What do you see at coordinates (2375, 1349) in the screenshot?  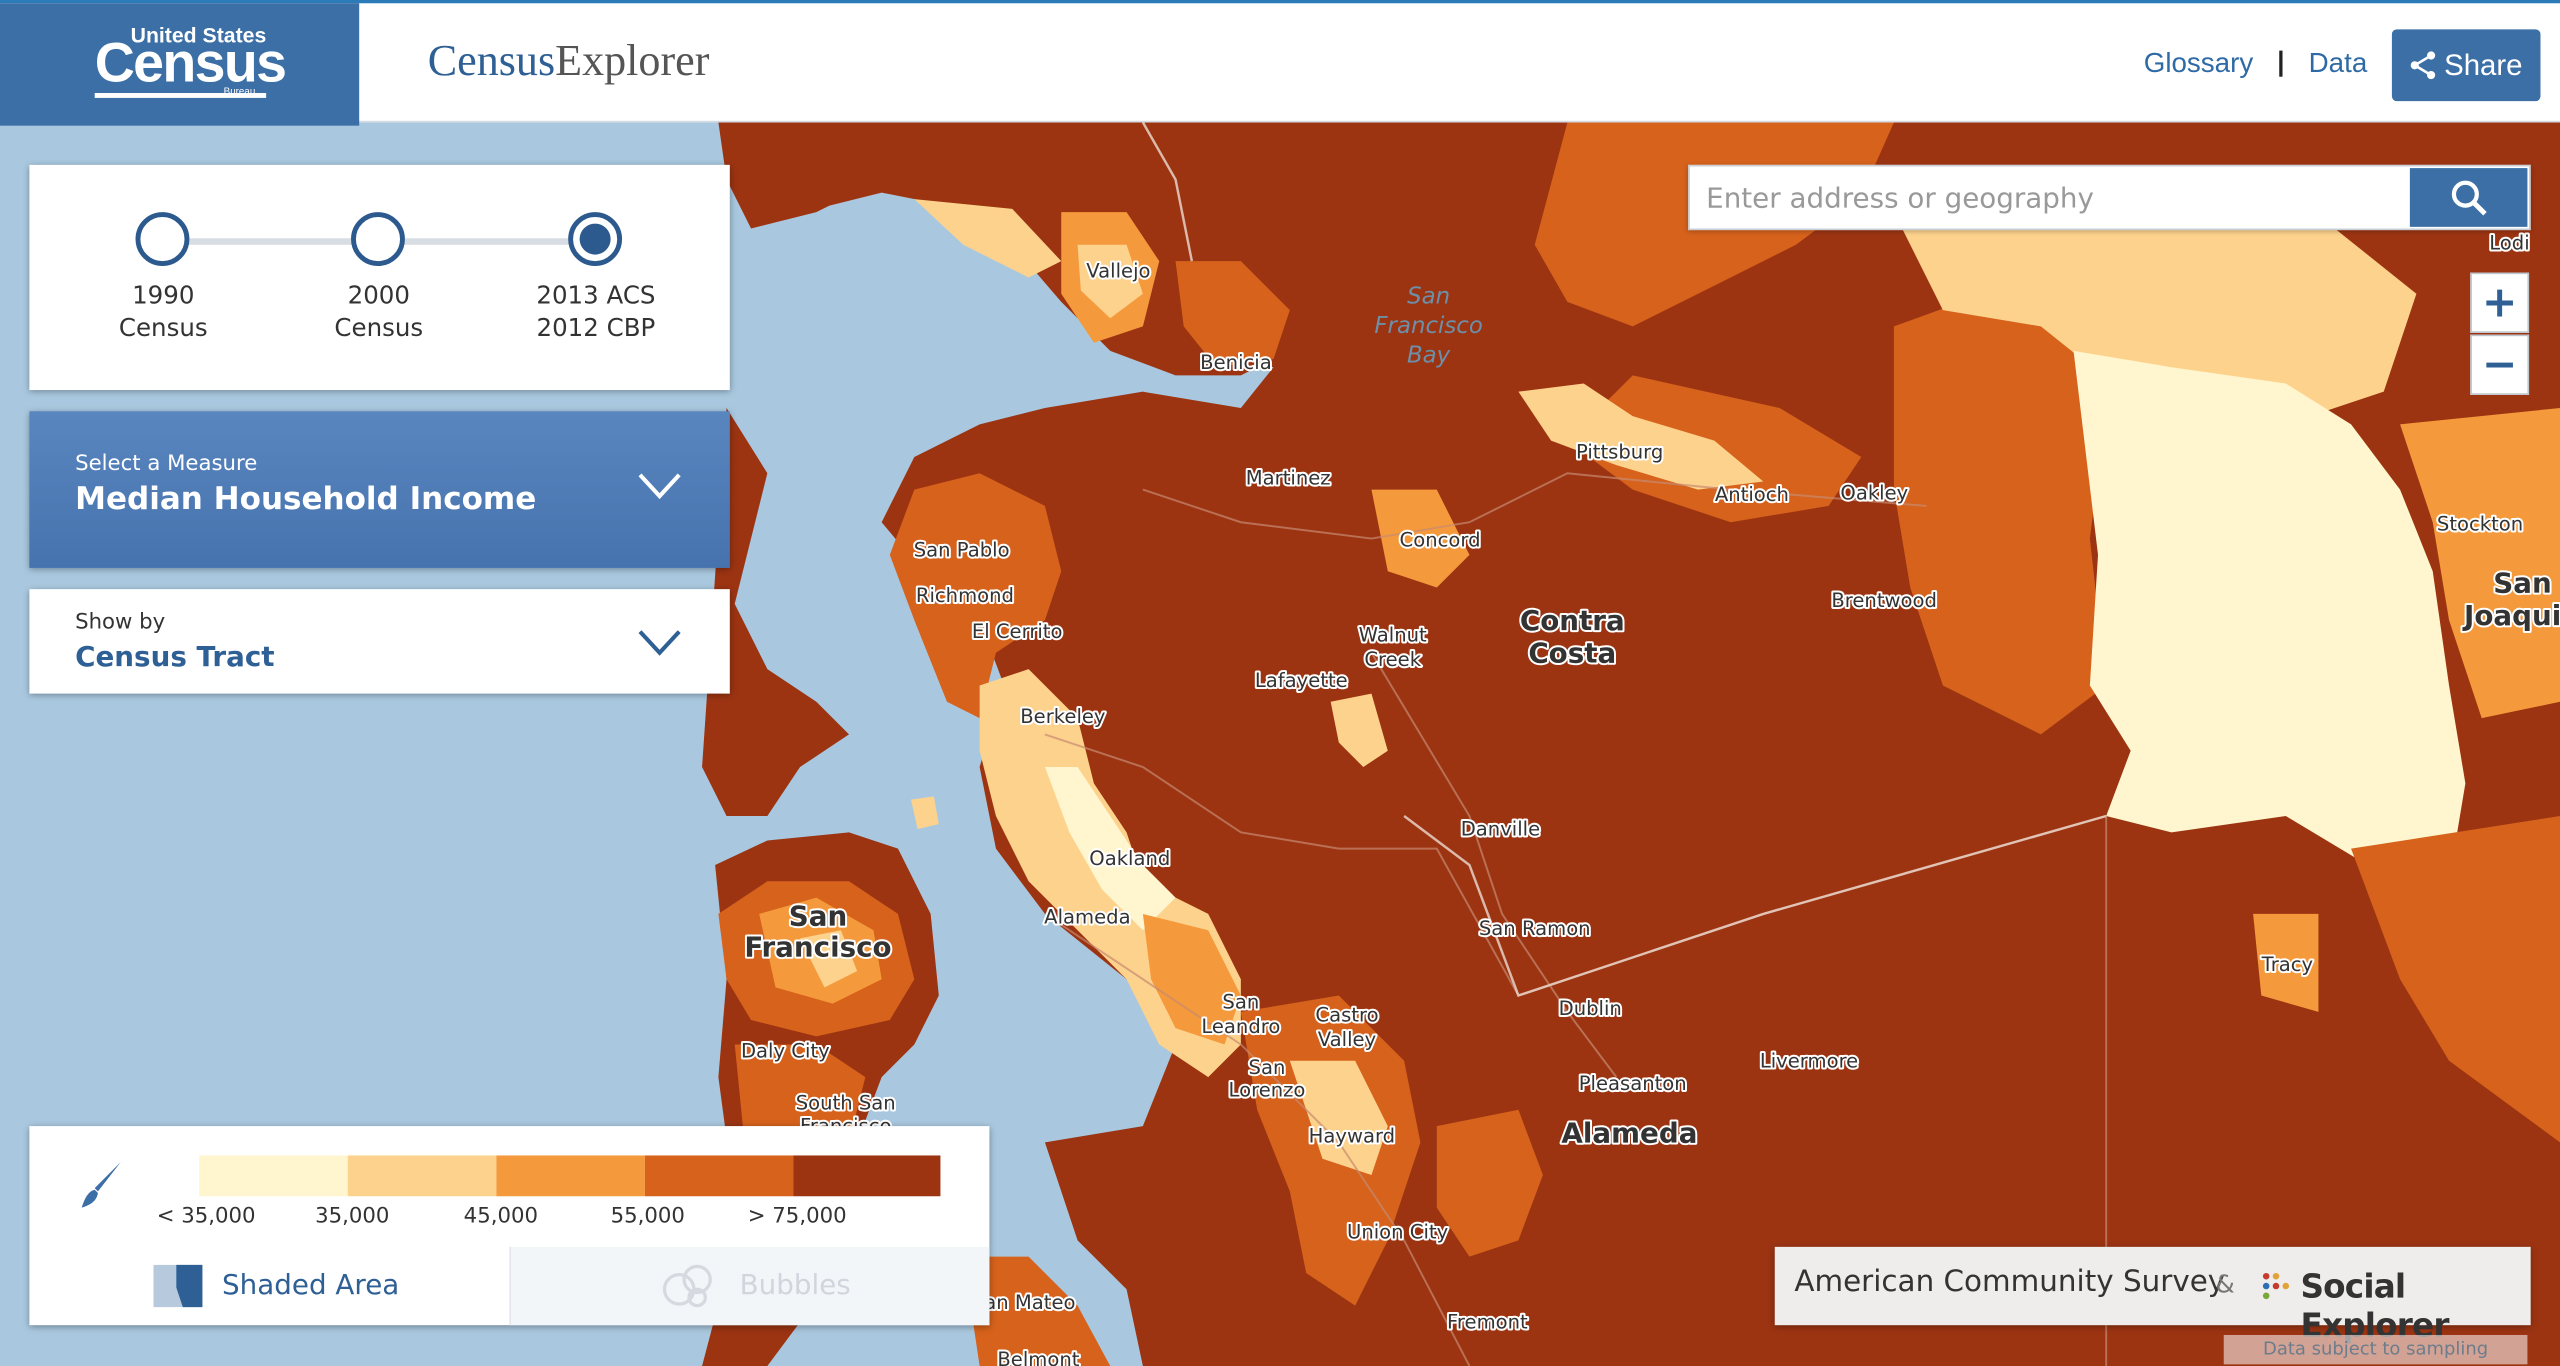 I see `sampling-disclaimer: Data subject to sampling variability` at bounding box center [2375, 1349].